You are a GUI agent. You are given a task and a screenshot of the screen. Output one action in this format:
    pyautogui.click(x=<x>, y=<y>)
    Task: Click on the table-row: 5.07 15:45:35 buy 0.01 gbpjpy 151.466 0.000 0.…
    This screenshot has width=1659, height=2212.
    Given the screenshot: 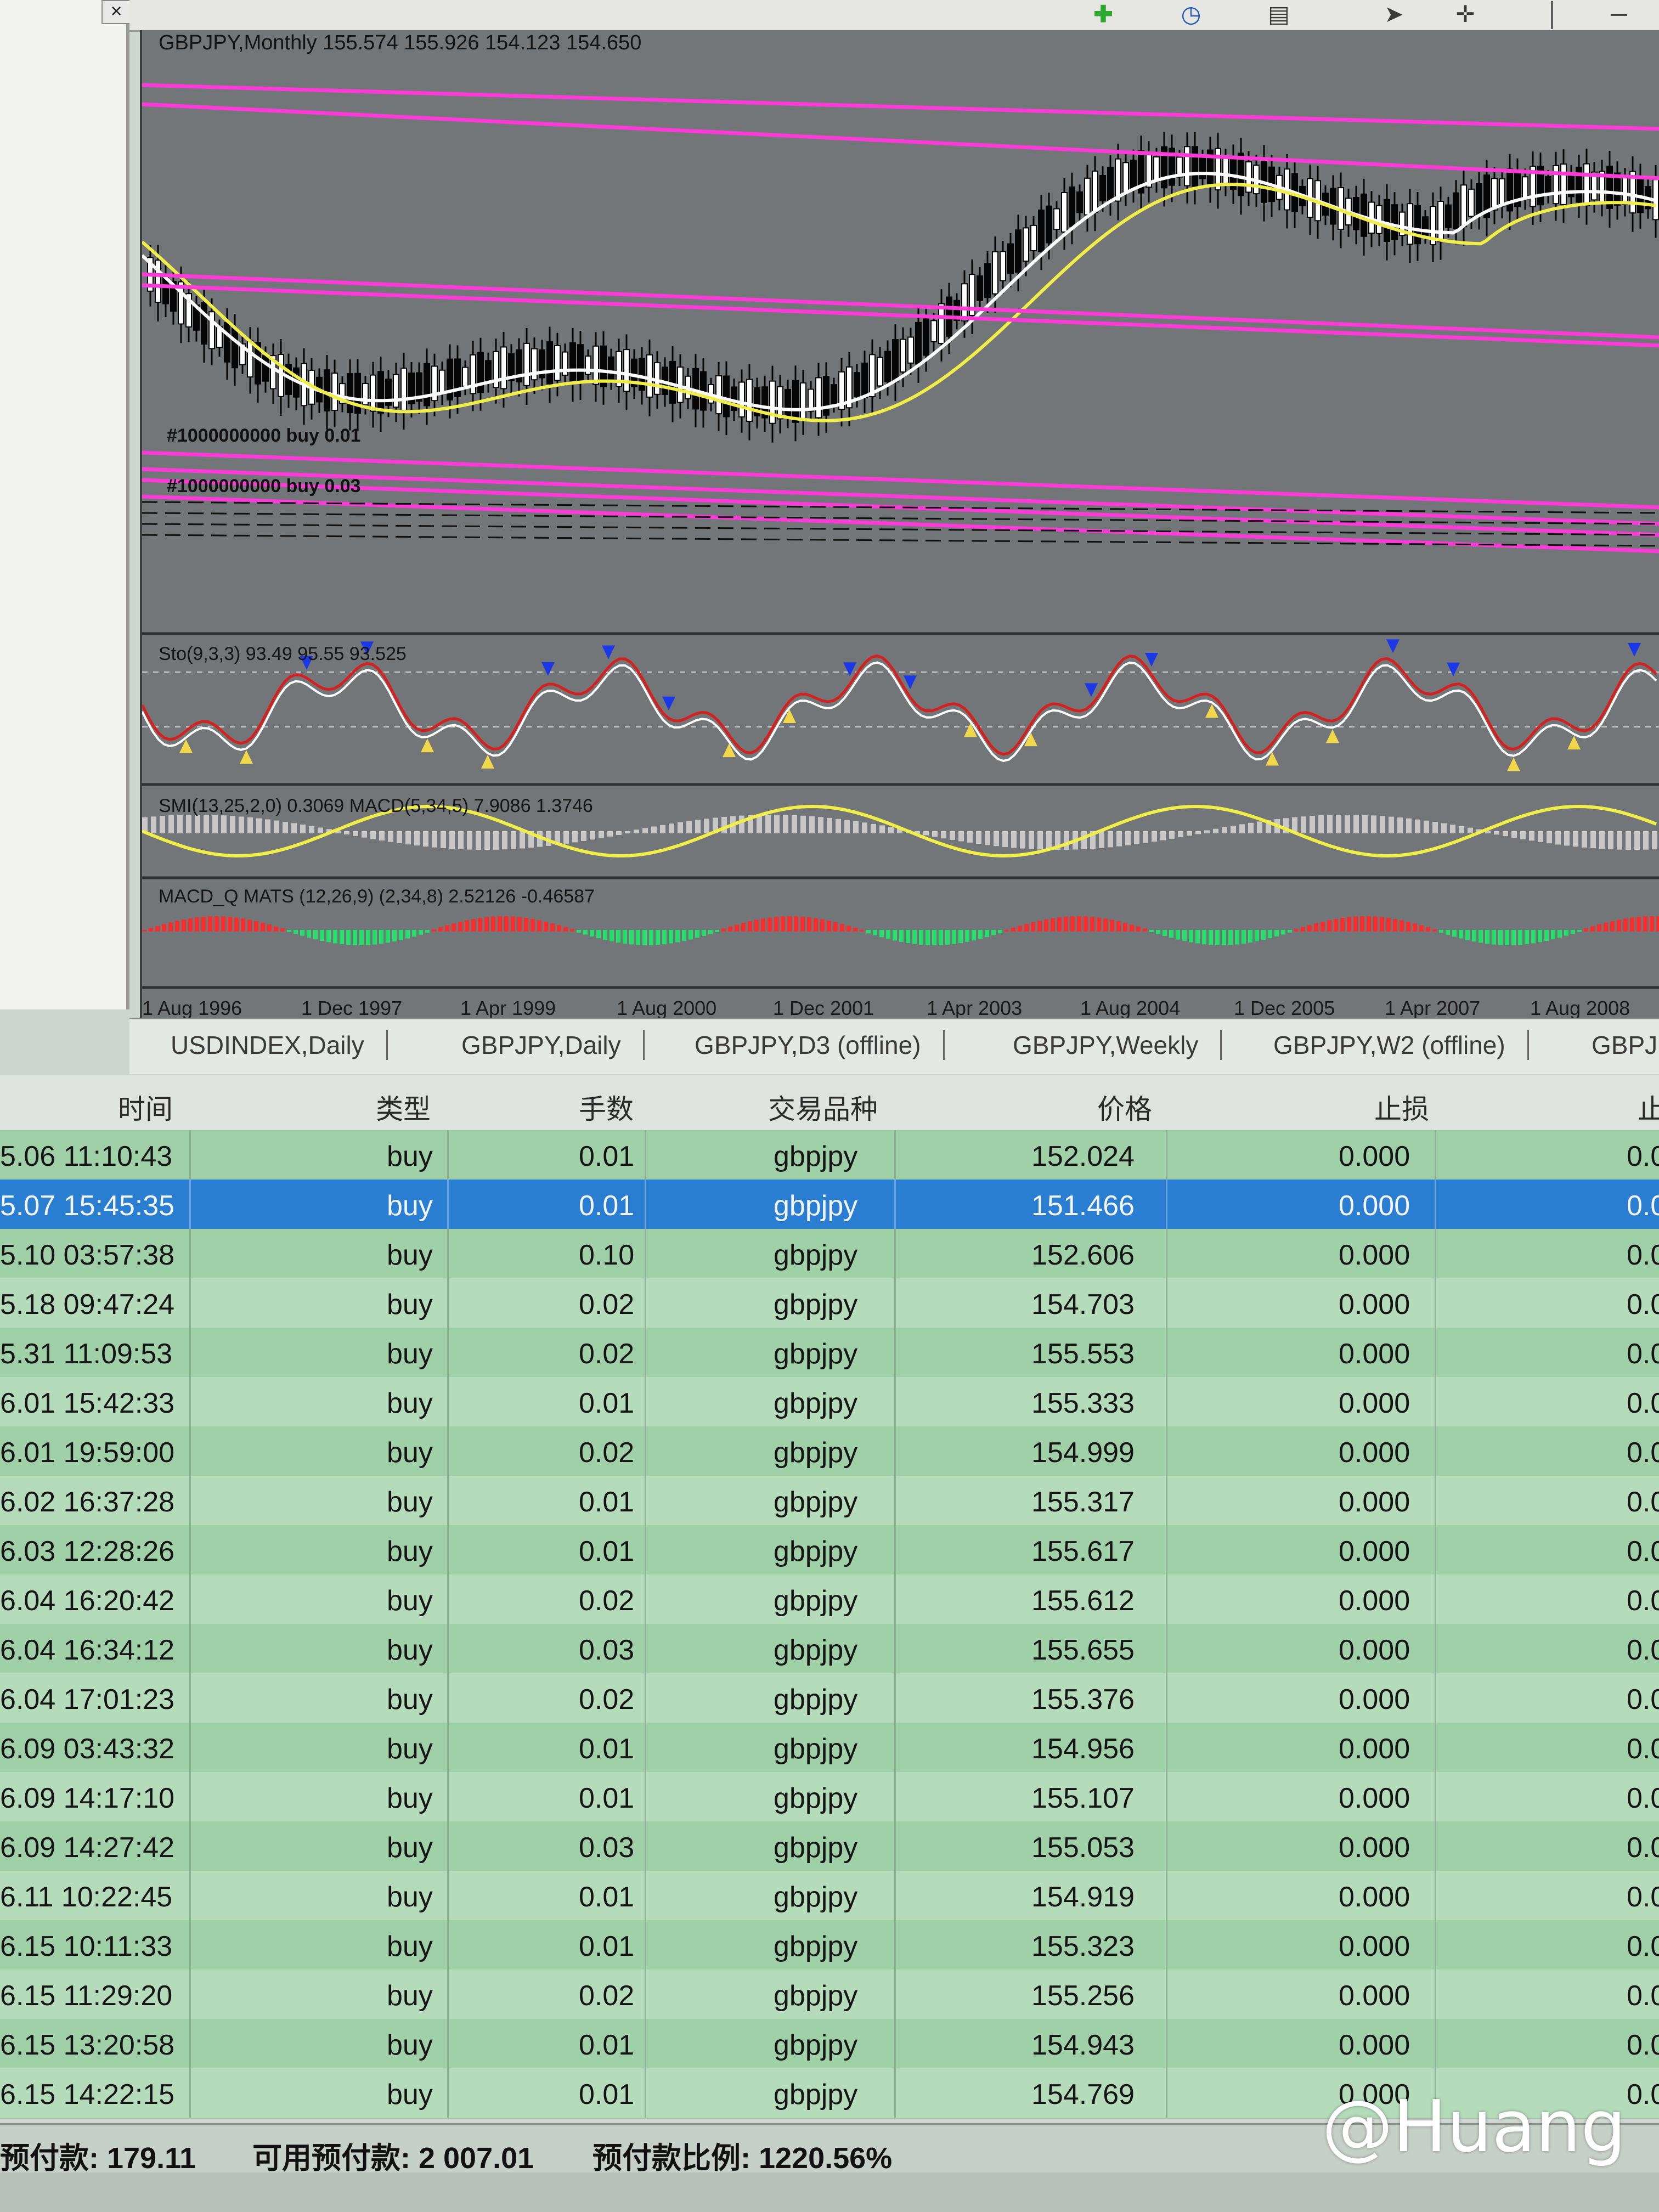 What is the action you would take?
    pyautogui.click(x=830, y=1205)
    